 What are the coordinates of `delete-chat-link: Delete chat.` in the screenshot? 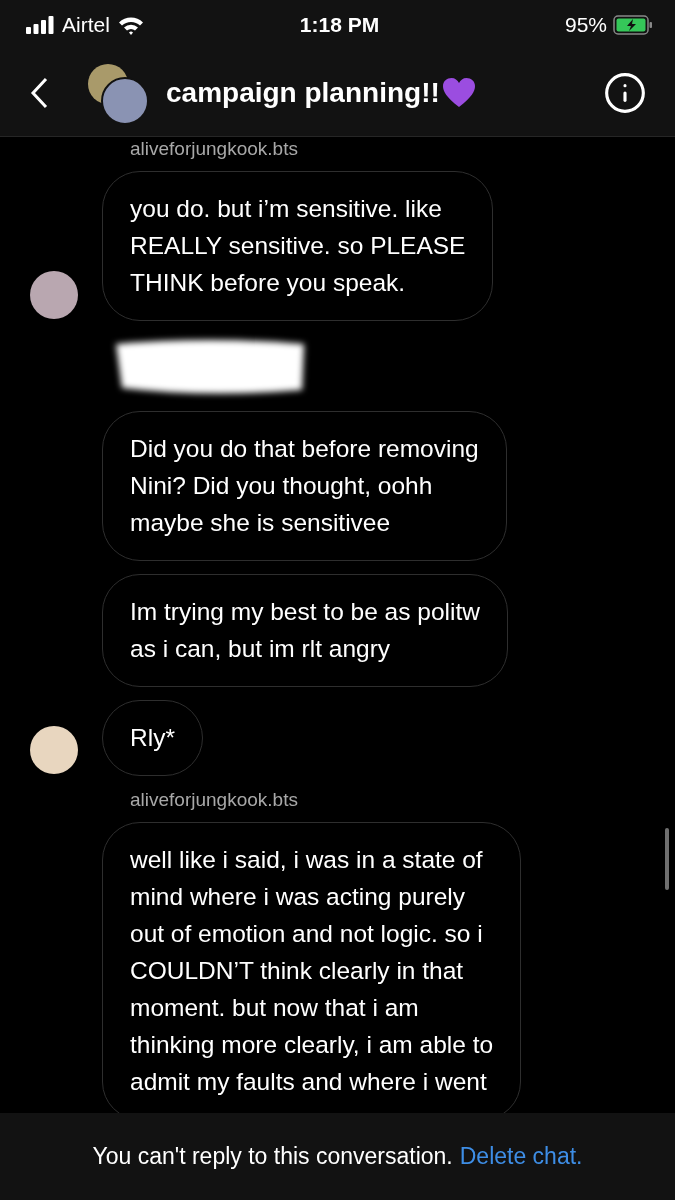 It's located at (521, 1156).